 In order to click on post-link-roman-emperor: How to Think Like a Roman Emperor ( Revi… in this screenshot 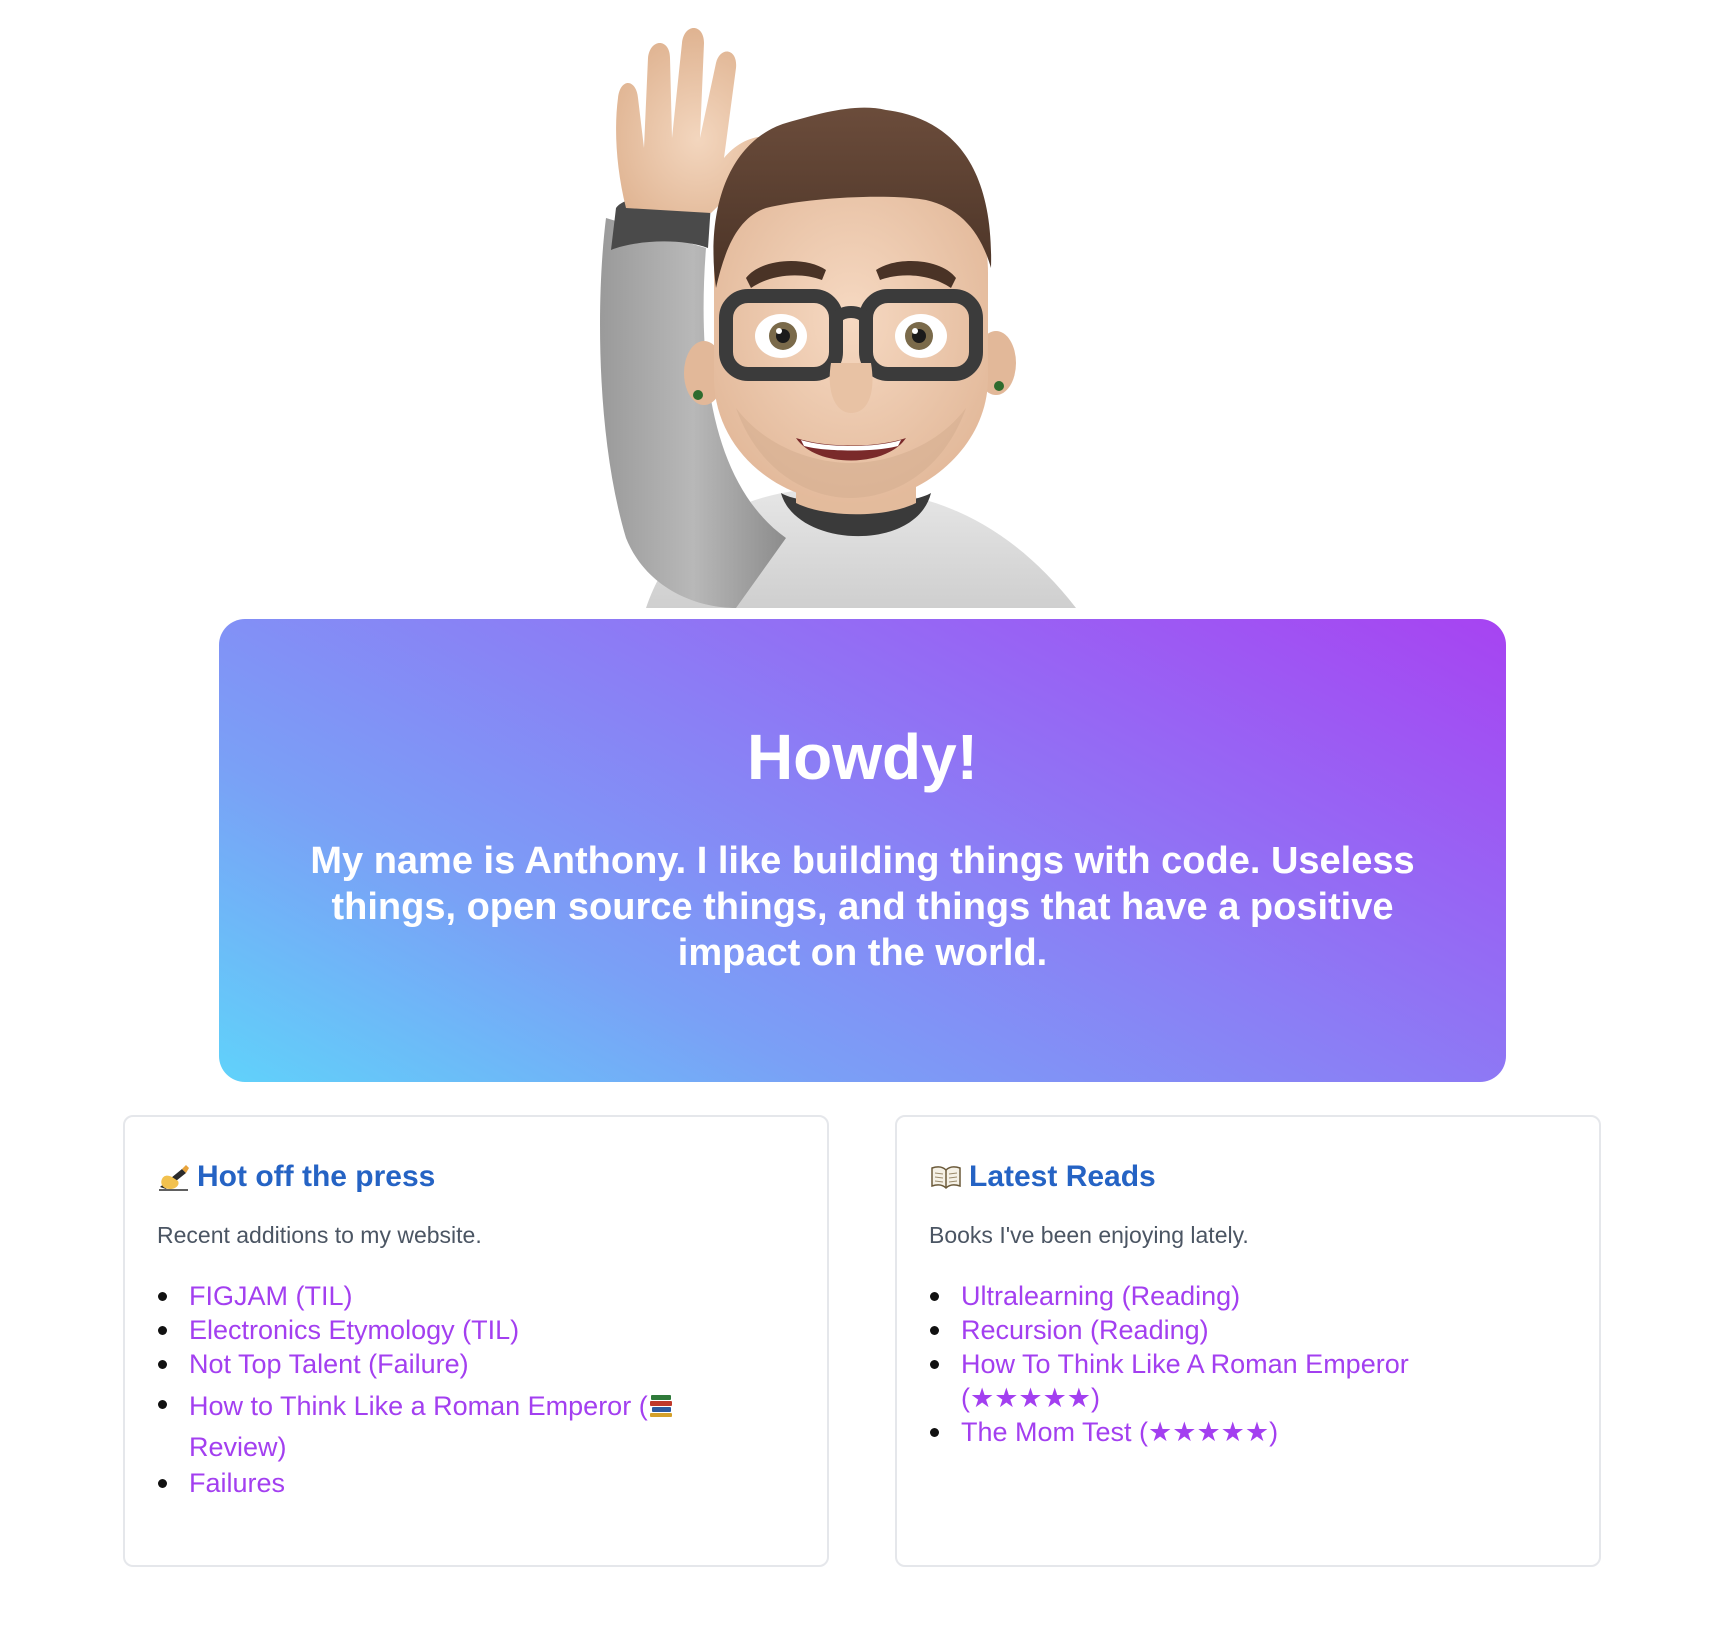, I will do `click(431, 1426)`.